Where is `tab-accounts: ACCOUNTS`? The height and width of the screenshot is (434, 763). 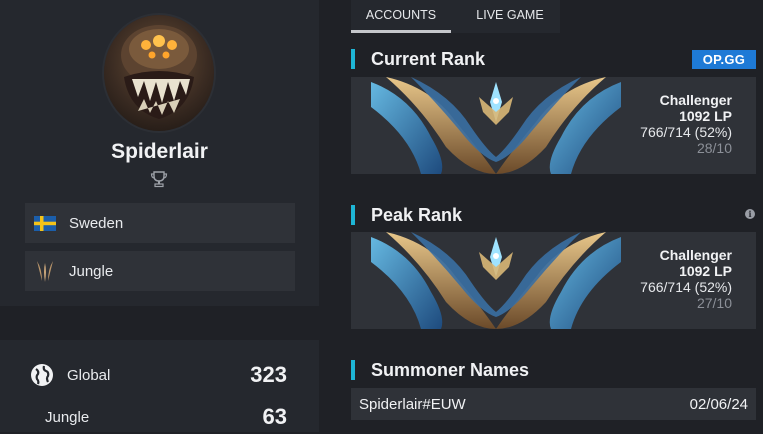
tab-accounts: ACCOUNTS is located at coordinates (401, 16).